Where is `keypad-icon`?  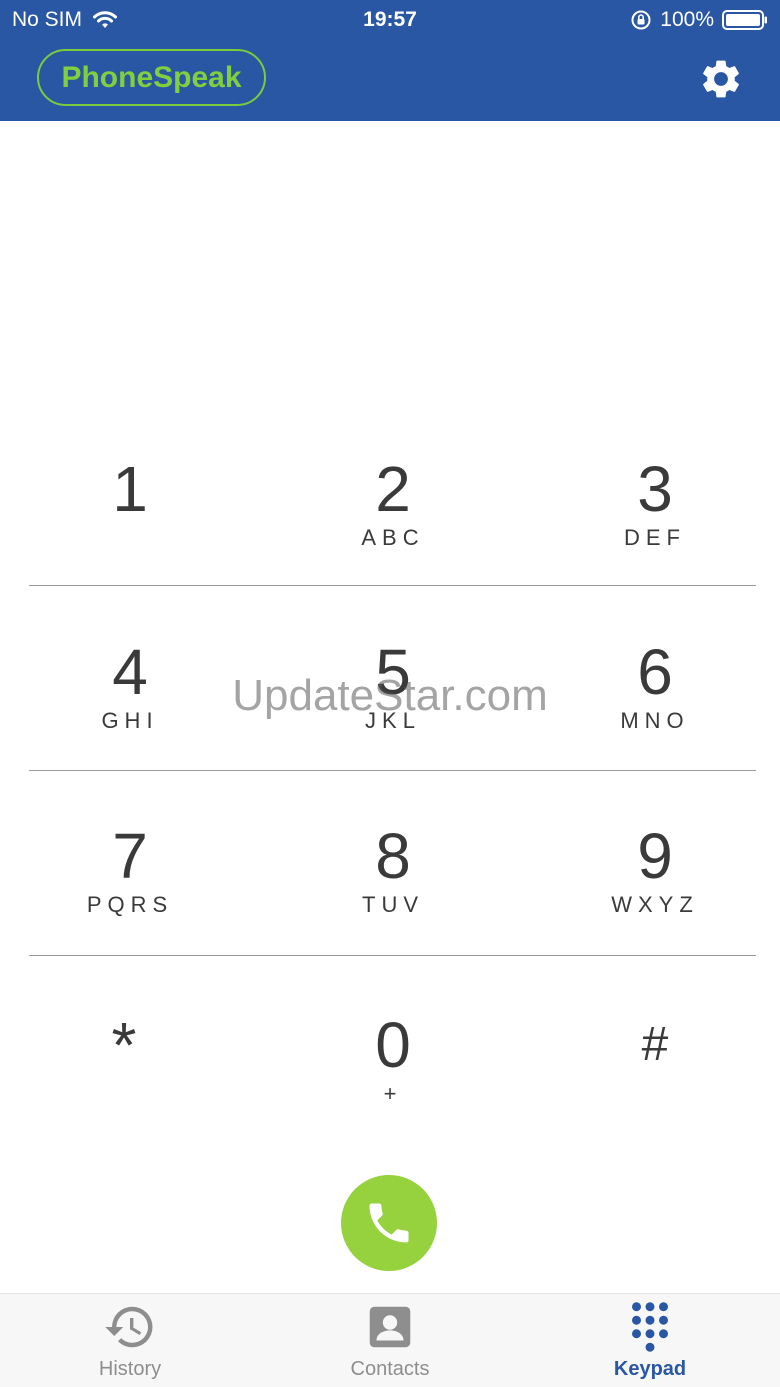
keypad-icon is located at coordinates (650, 1327).